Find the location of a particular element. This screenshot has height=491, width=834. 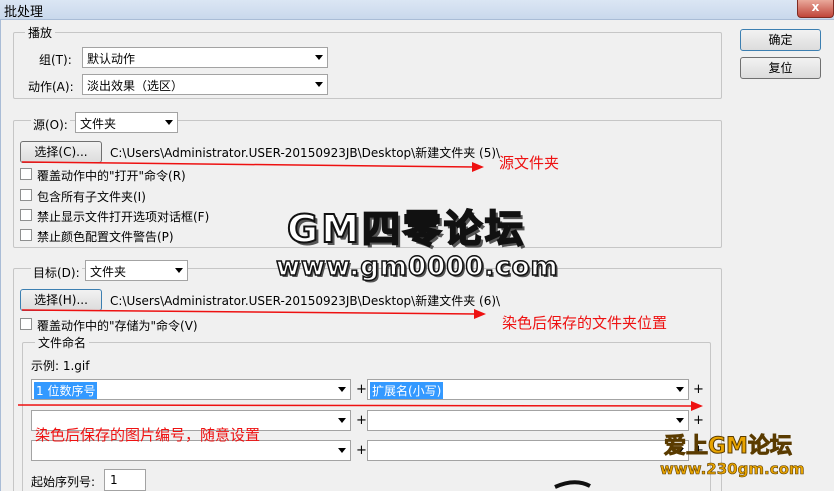

action-label: 动作(A): is located at coordinates (51, 87).